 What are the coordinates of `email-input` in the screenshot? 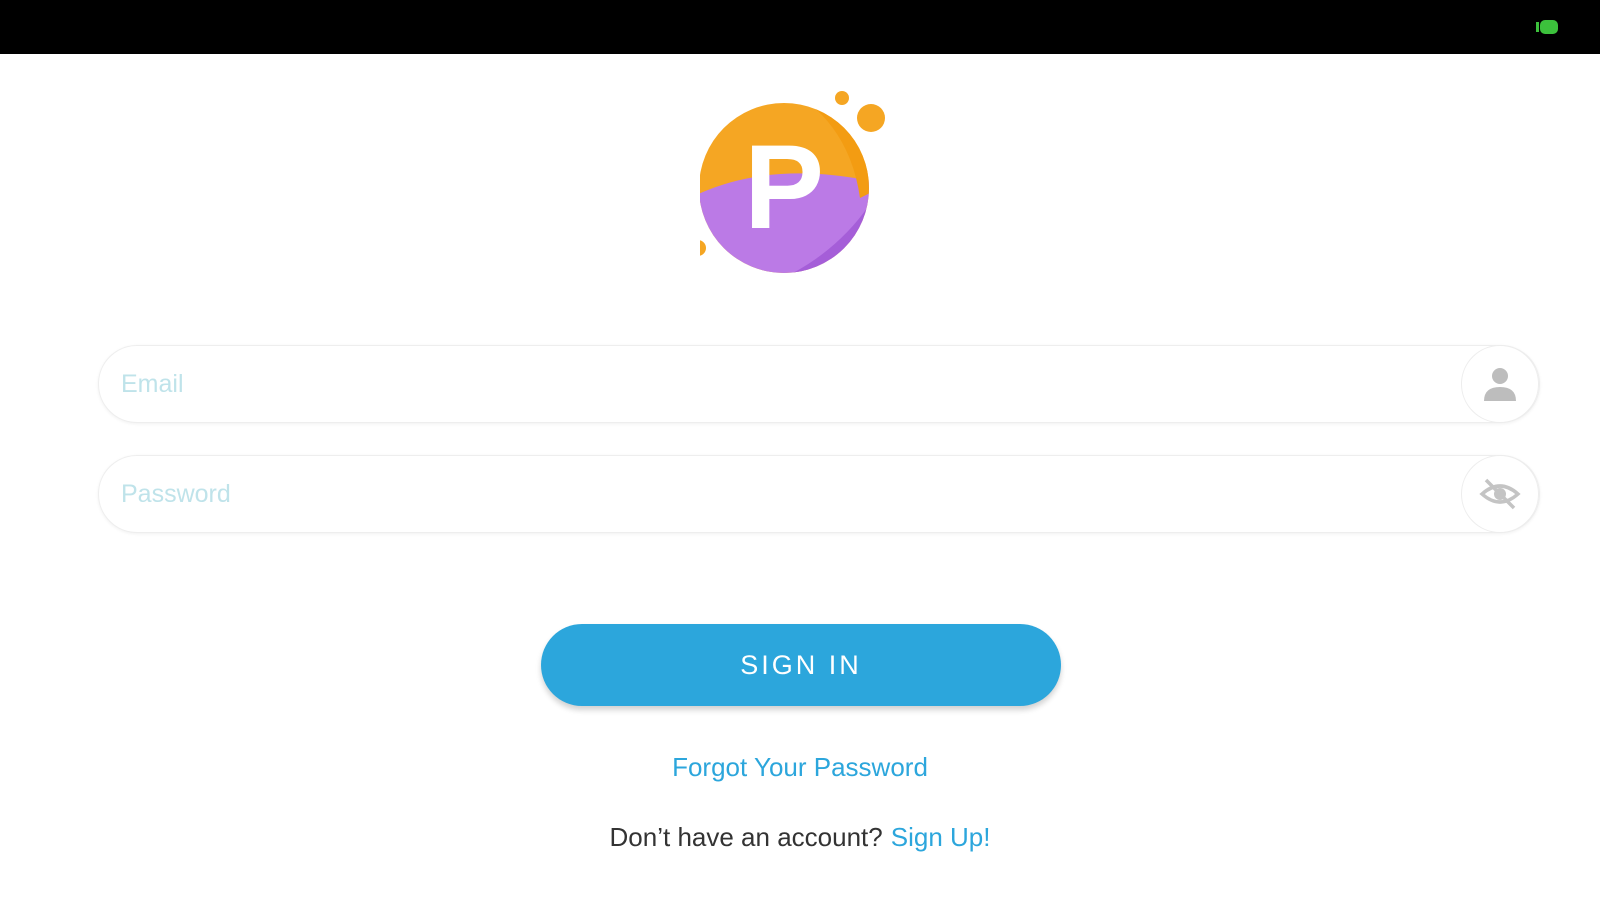 It's located at (786, 384).